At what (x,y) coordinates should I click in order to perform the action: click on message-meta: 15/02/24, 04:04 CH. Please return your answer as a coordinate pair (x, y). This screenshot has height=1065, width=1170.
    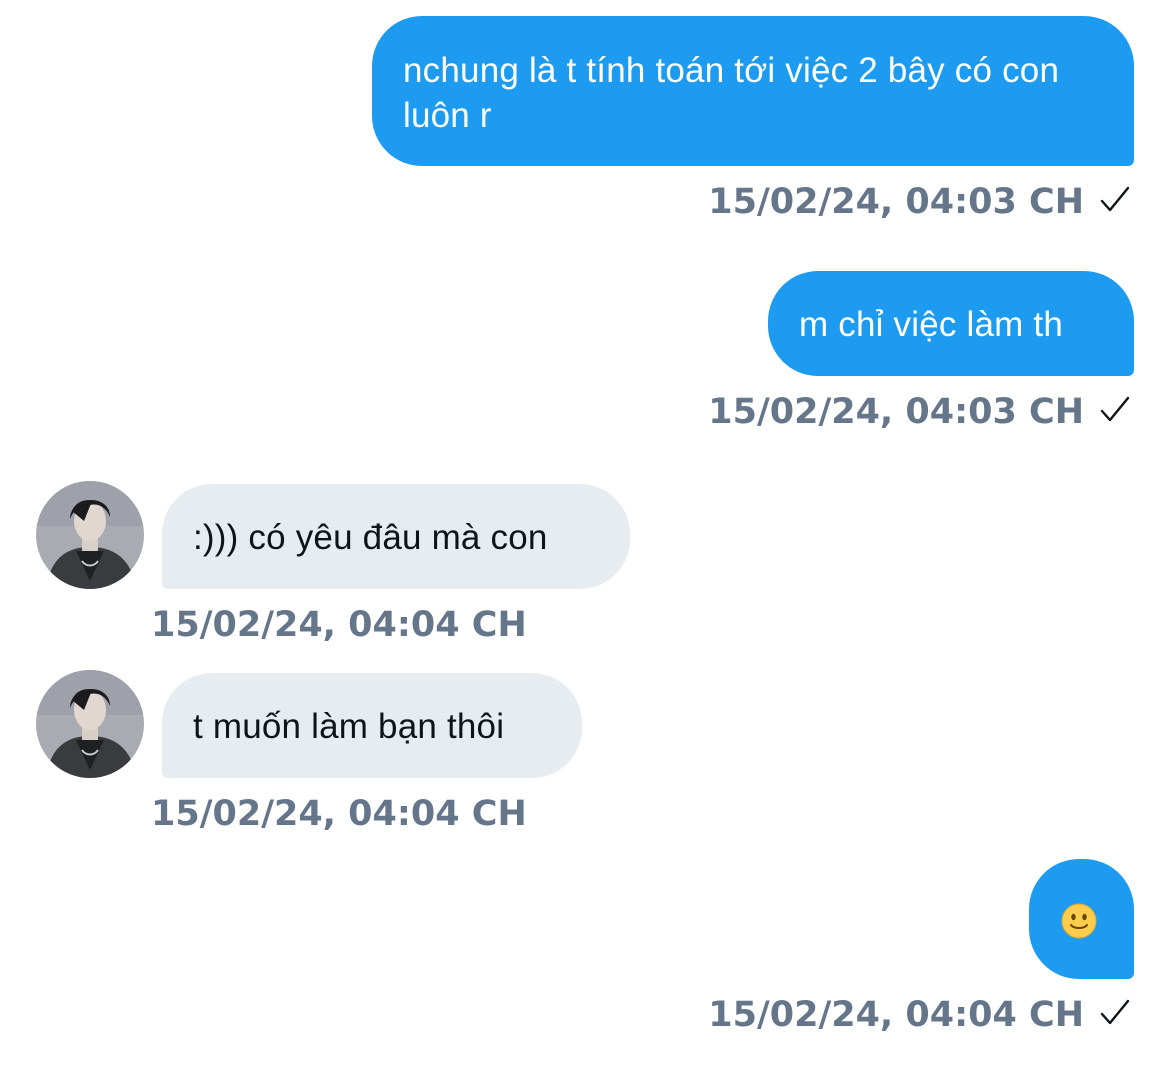
    Looking at the image, I should click on (920, 1015).